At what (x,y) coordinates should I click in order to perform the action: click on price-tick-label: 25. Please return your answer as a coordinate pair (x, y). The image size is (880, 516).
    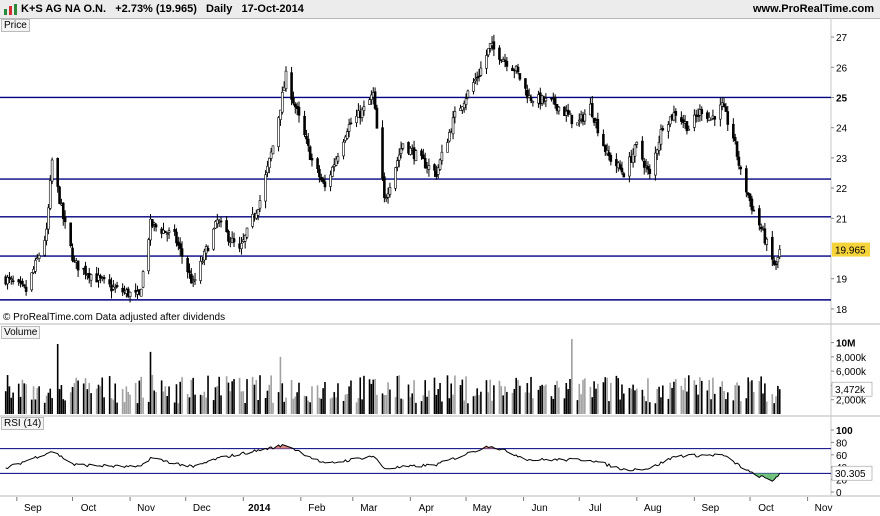
    Looking at the image, I should click on (842, 98).